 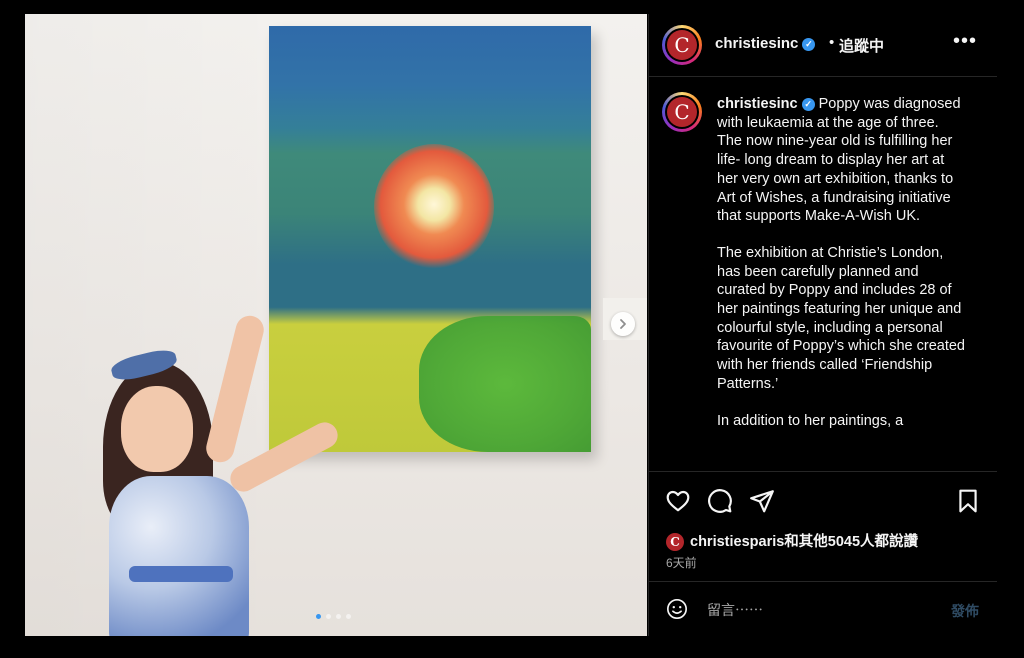 What do you see at coordinates (823, 526) in the screenshot?
I see `action-bar: Cchristiesparis和其他5045人都說讚 6天前` at bounding box center [823, 526].